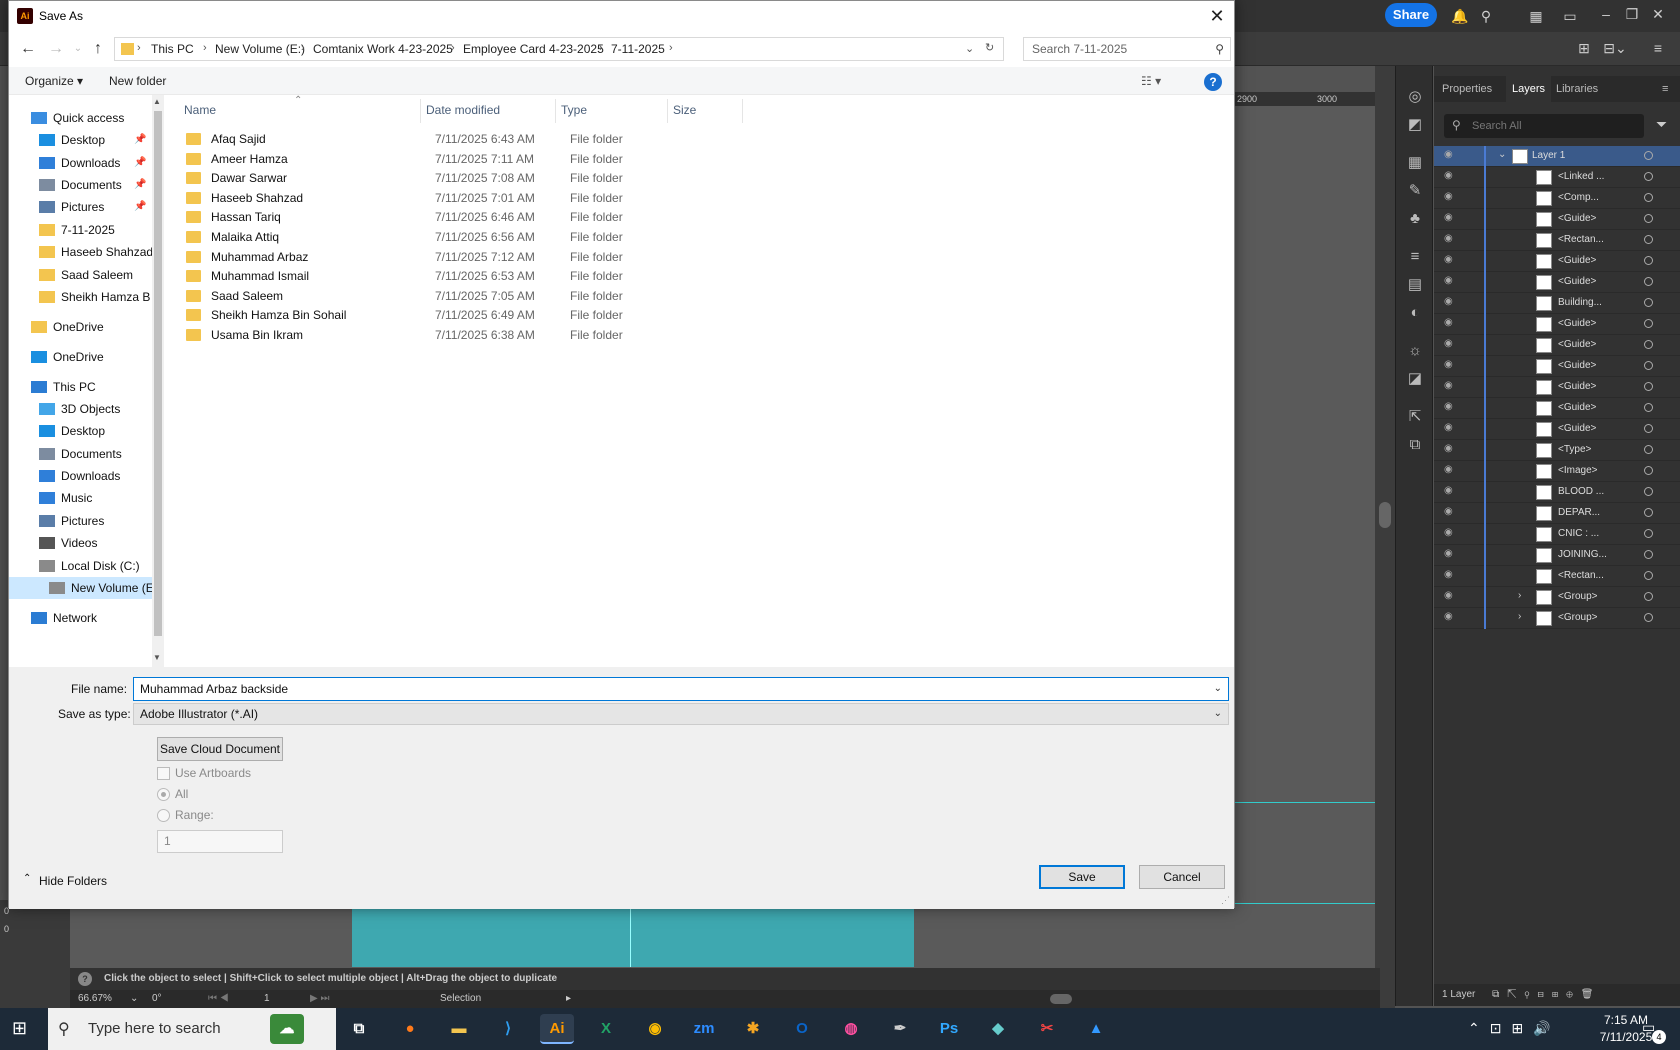 Image resolution: width=1680 pixels, height=1050 pixels. What do you see at coordinates (28, 49) in the screenshot?
I see `back-arrow-icon: ←` at bounding box center [28, 49].